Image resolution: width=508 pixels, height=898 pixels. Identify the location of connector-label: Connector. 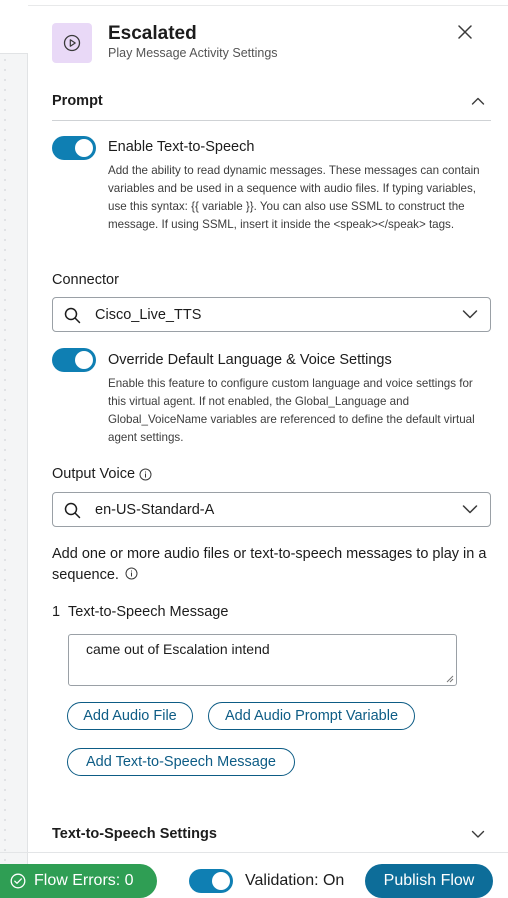
(85, 280).